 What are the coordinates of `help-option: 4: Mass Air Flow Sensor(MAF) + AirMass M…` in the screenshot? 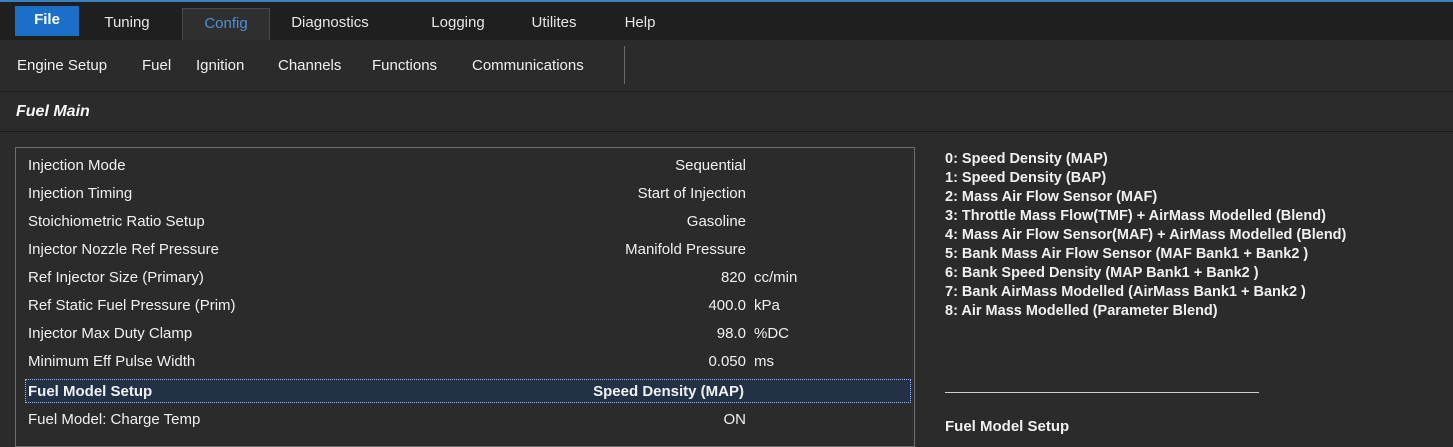 It's located at (1146, 235).